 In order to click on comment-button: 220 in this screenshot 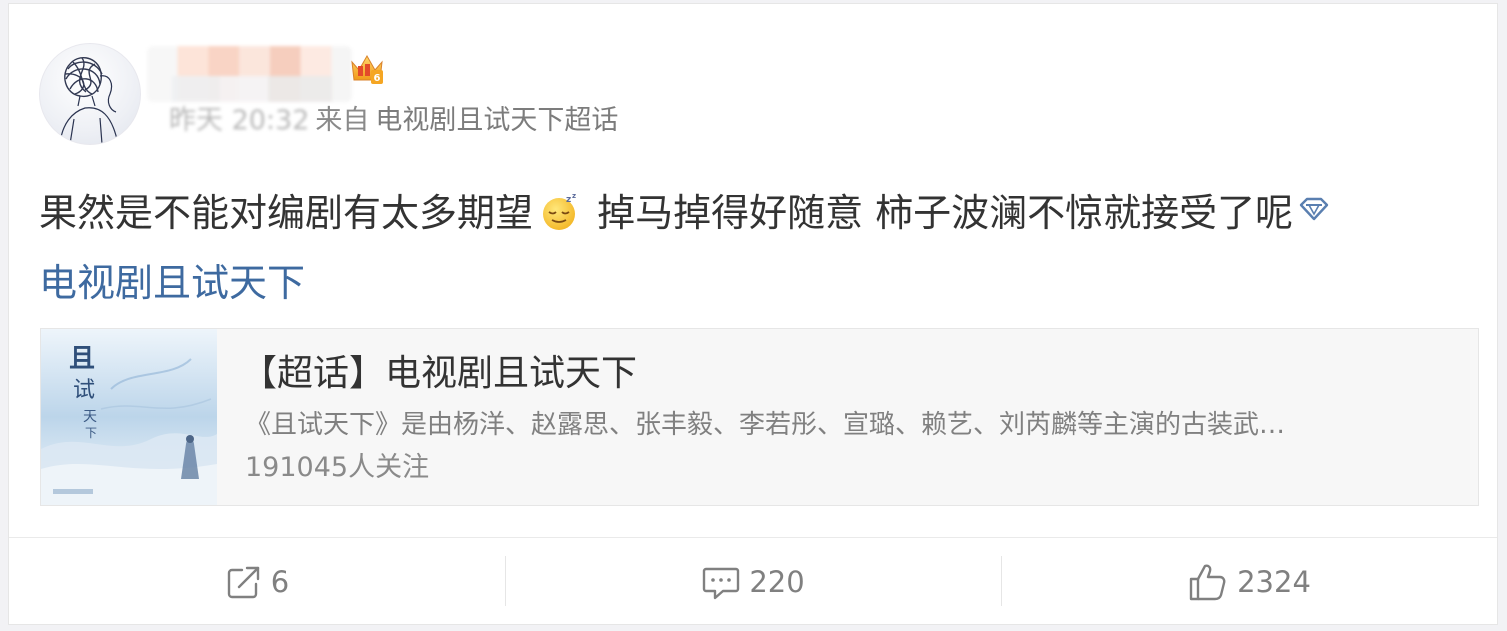, I will do `click(753, 582)`.